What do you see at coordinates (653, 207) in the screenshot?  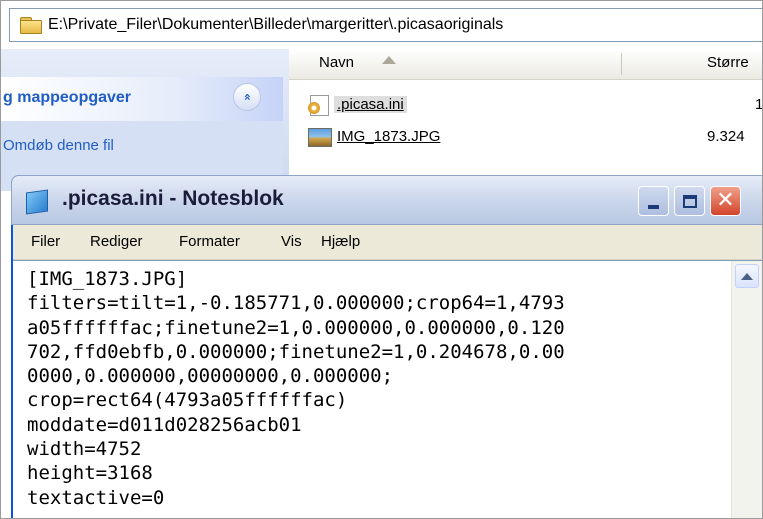 I see `minimize-icon` at bounding box center [653, 207].